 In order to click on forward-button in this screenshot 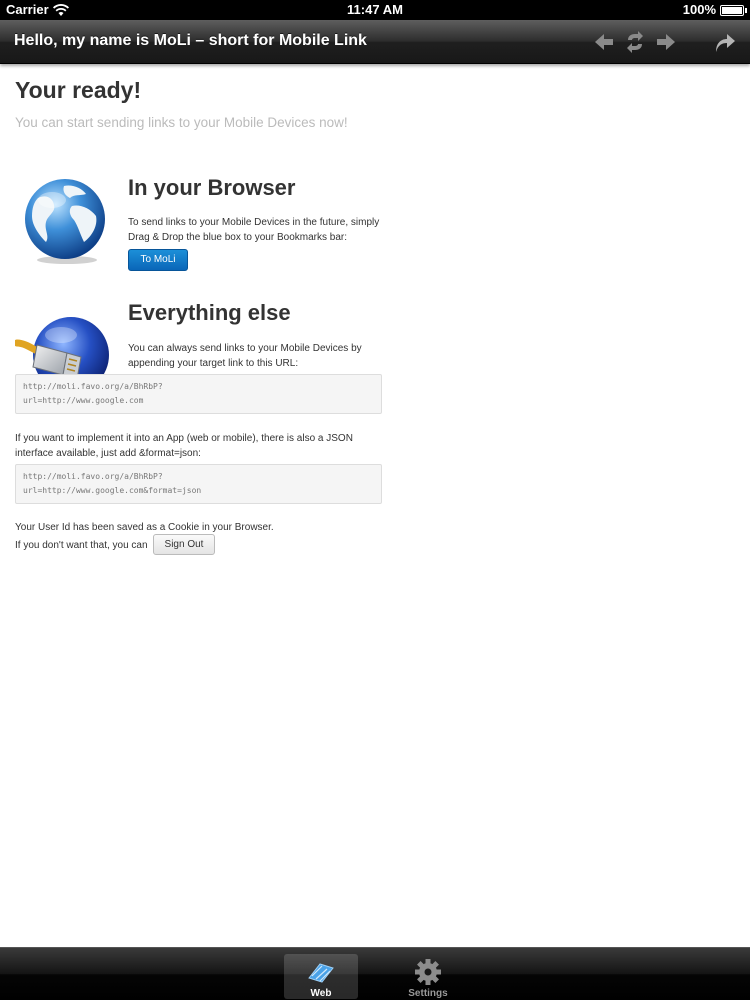, I will do `click(666, 42)`.